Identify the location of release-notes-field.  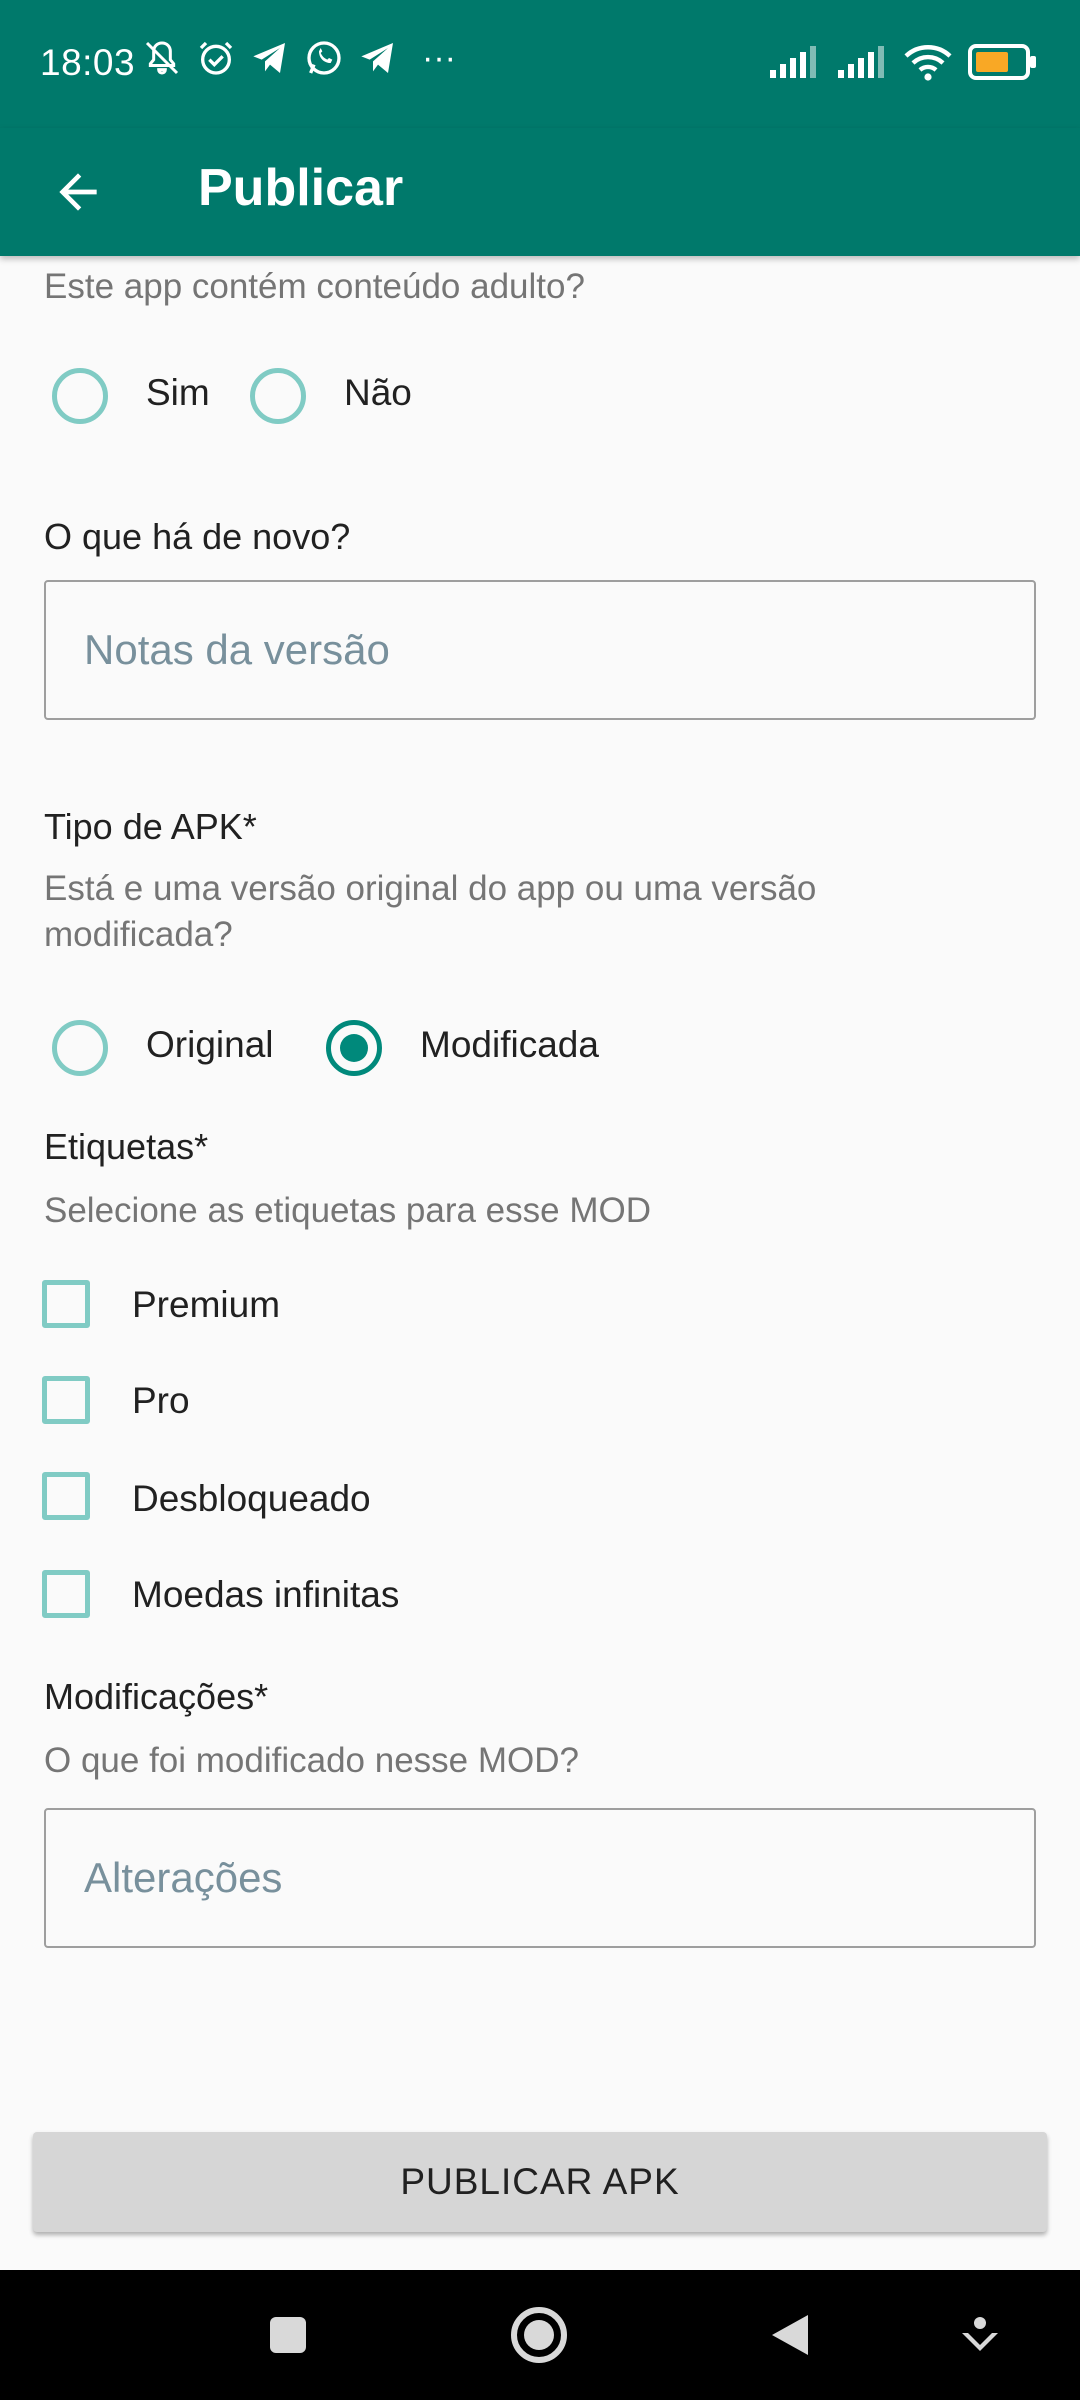
(540, 650).